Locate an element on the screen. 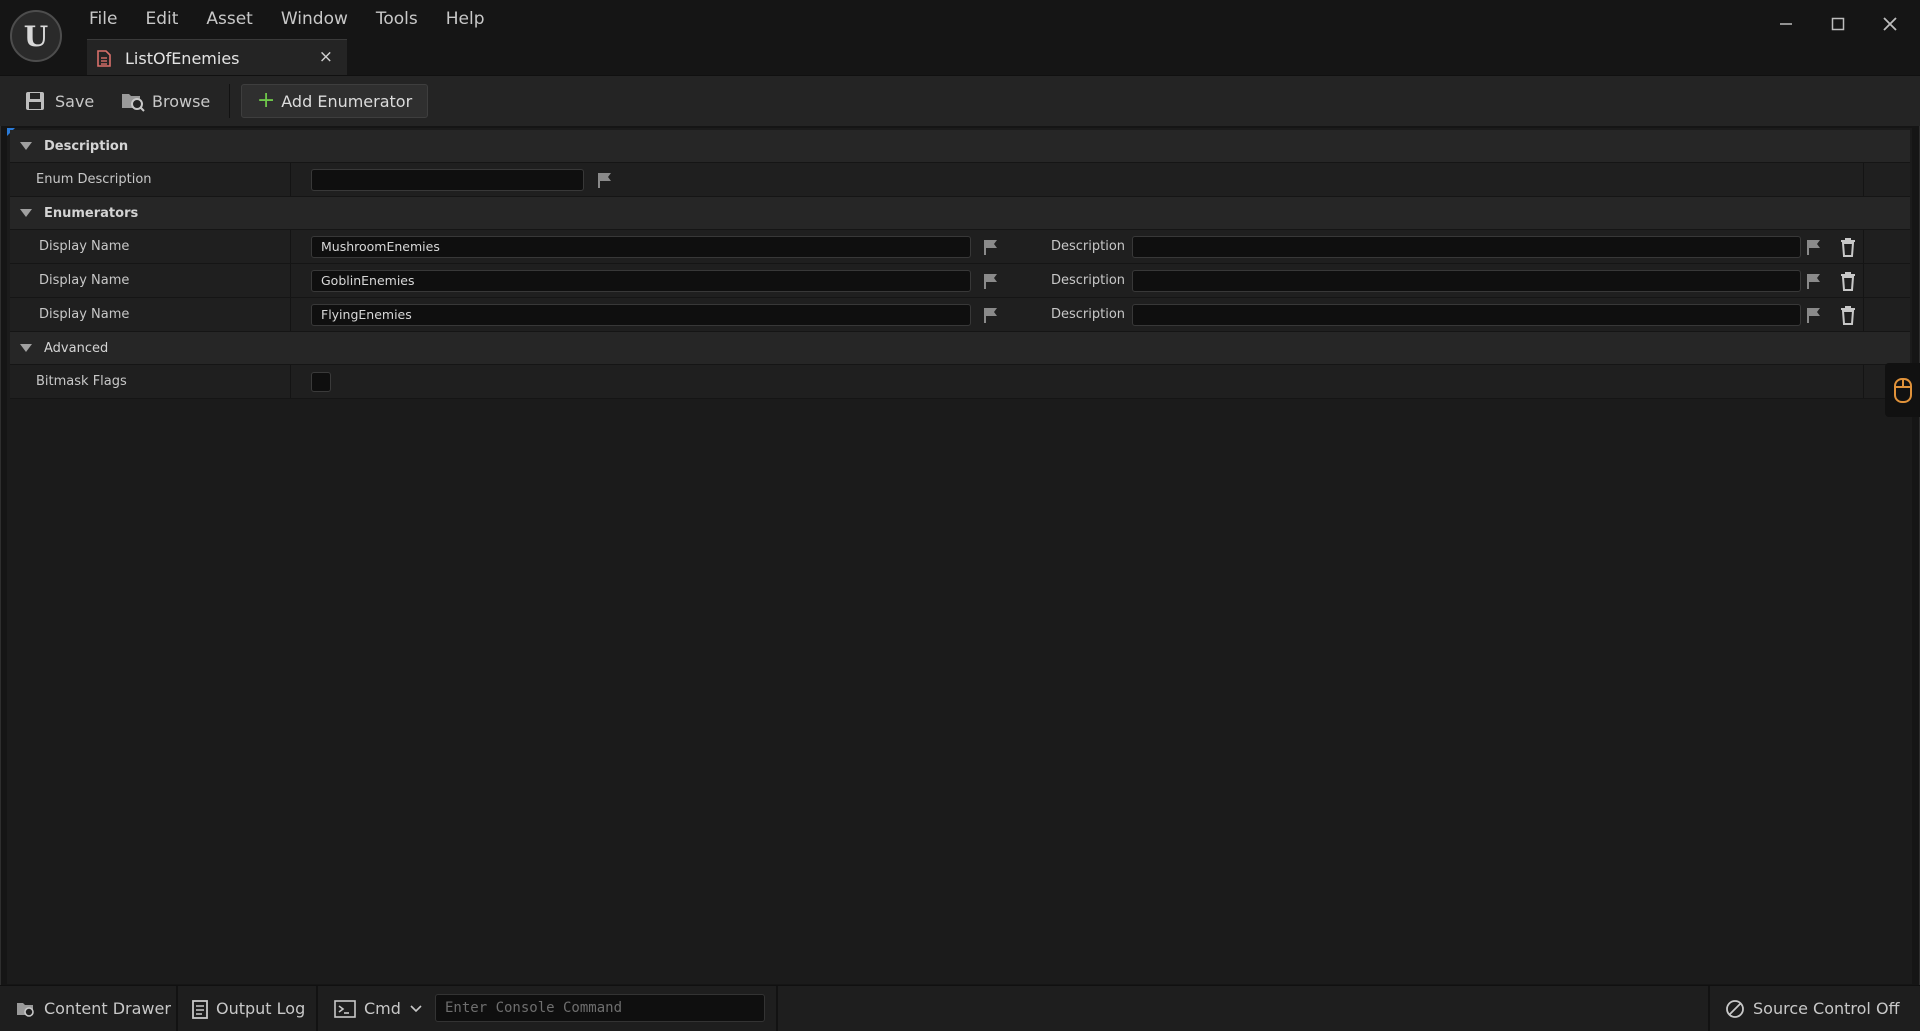 Image resolution: width=1920 pixels, height=1031 pixels. save-icon is located at coordinates (35, 101).